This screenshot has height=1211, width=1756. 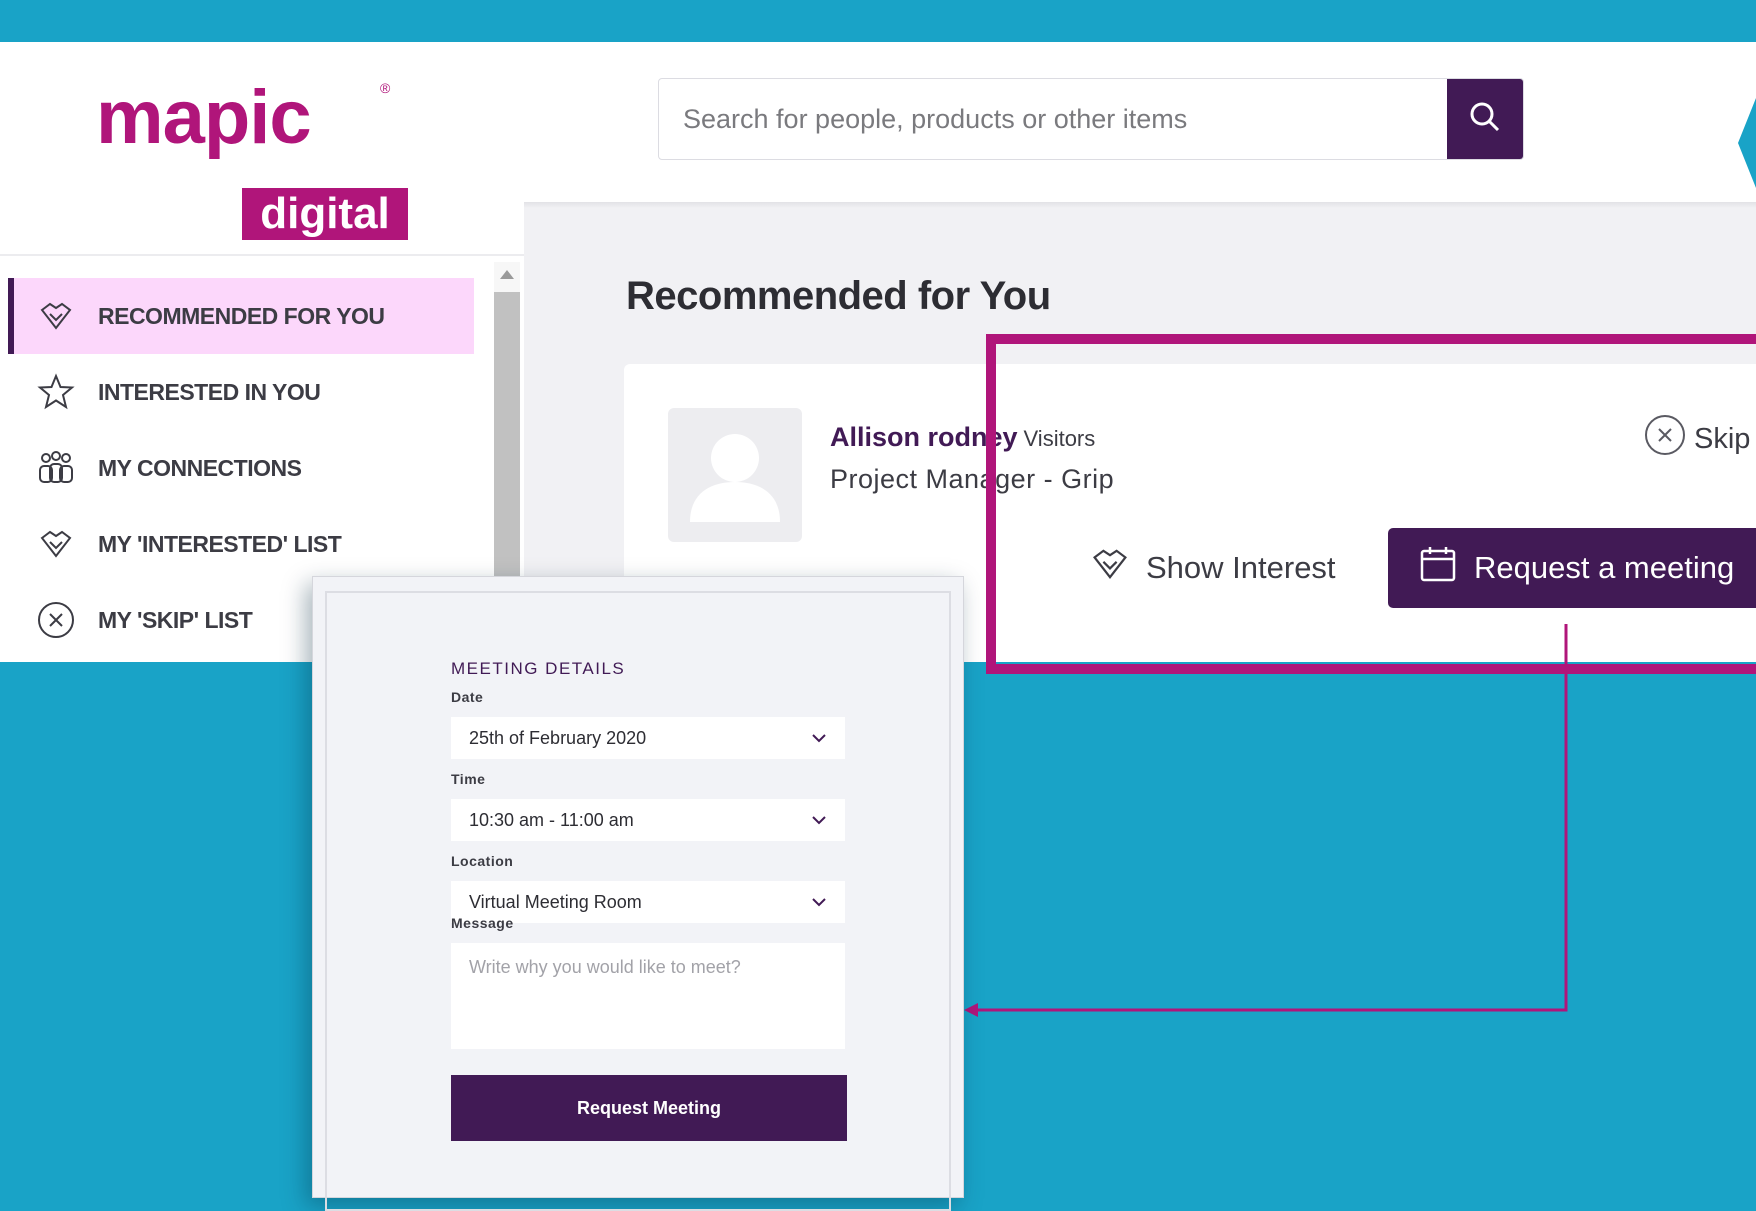 I want to click on sidebar-item-my-interested-list: MY 'INTERESTED' LIST, so click(x=238, y=544).